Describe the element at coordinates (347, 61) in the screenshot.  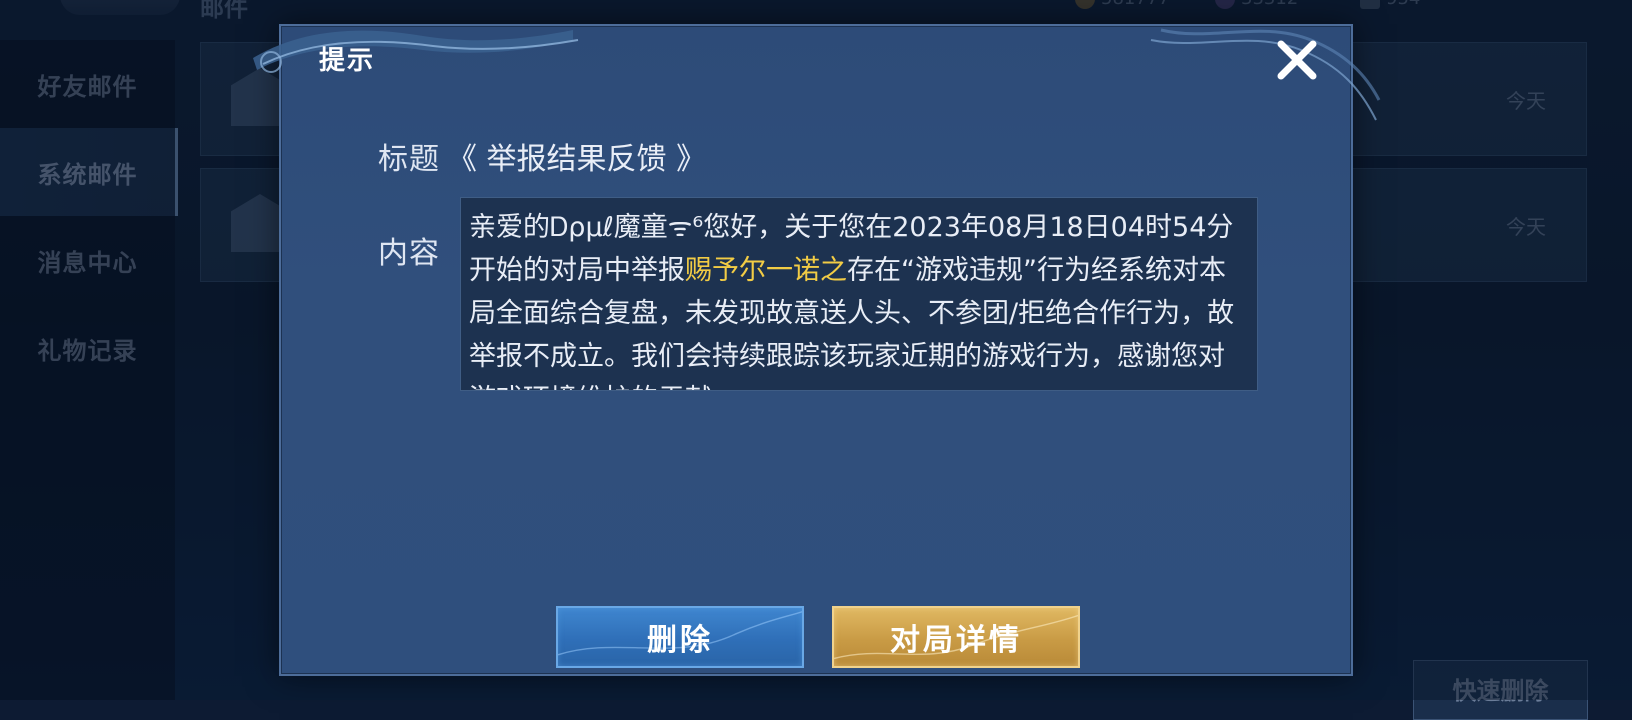
I see `dialog-title: 提示` at that location.